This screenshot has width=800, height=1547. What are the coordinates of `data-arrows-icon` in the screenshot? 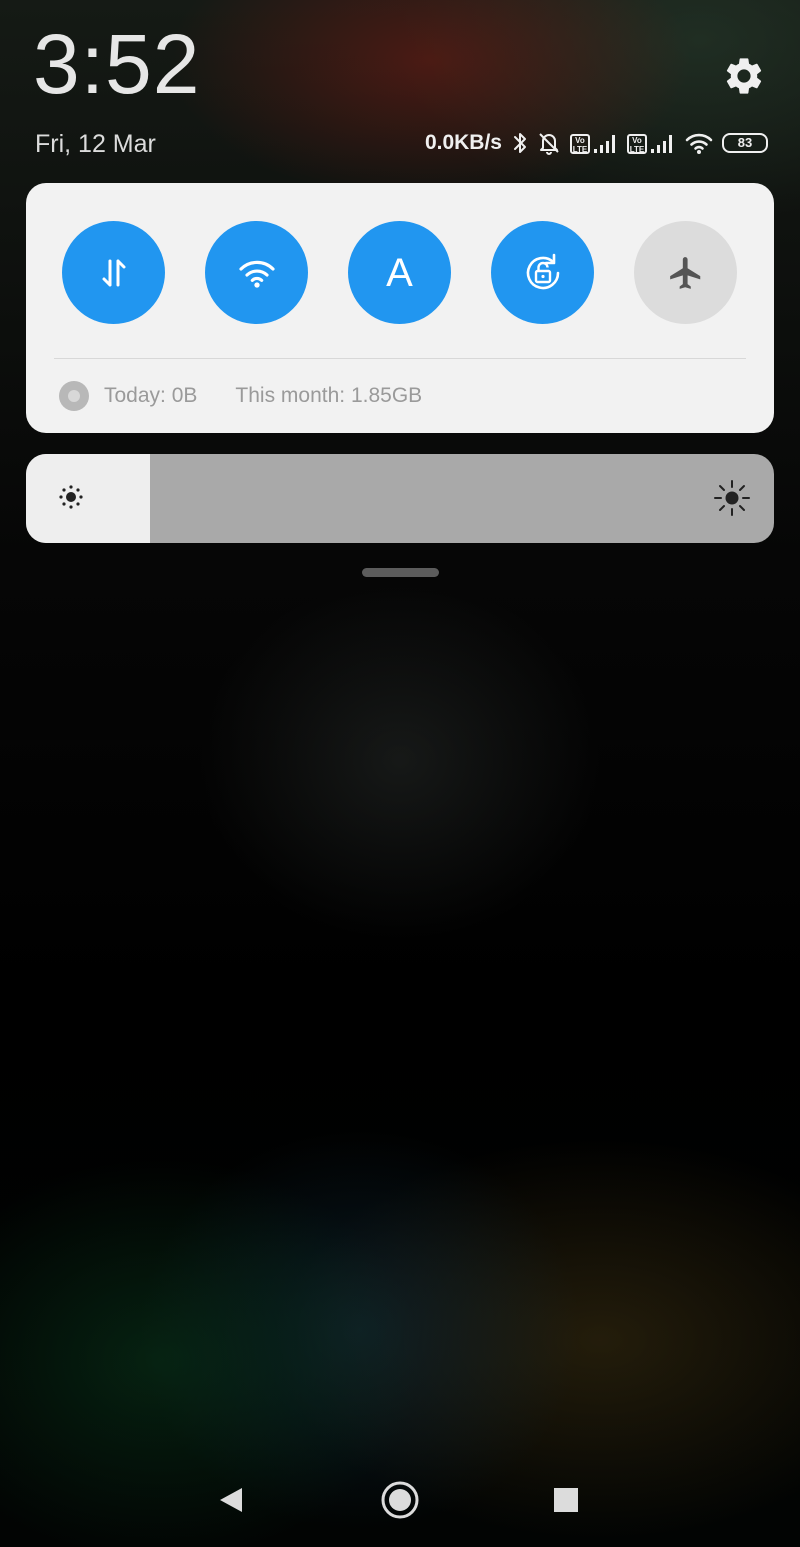 It's located at (113, 272).